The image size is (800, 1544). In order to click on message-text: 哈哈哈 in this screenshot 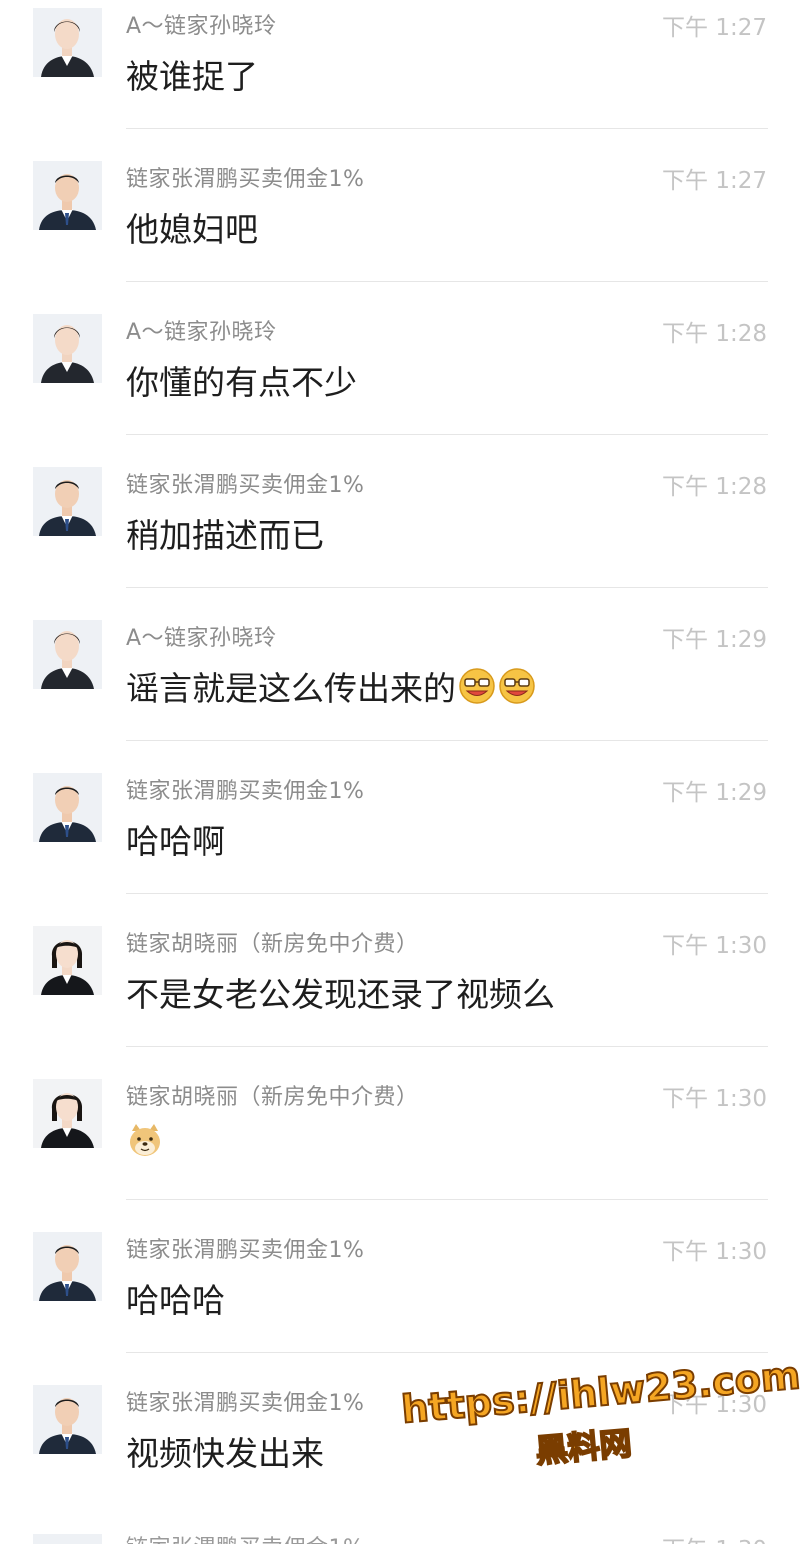, I will do `click(175, 1298)`.